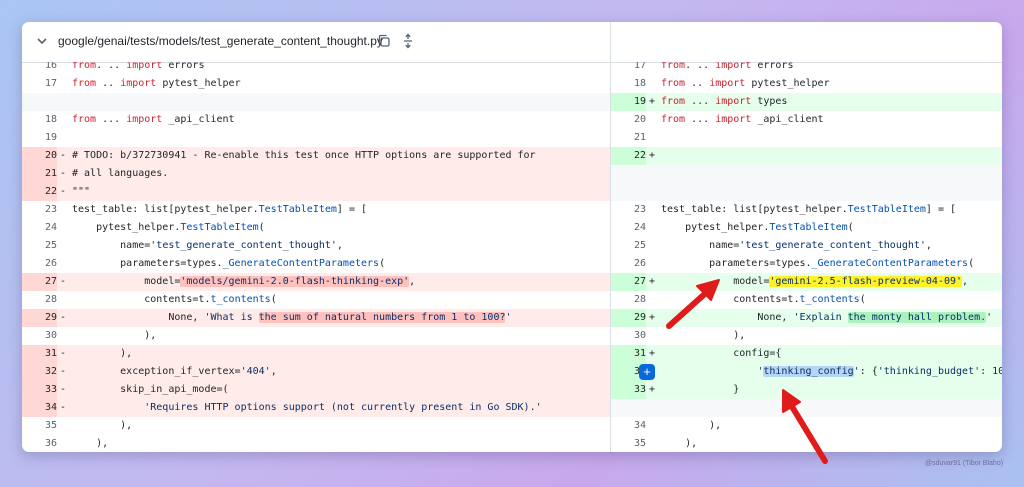 Image resolution: width=1024 pixels, height=487 pixels. I want to click on code-token: (, so click(382, 263).